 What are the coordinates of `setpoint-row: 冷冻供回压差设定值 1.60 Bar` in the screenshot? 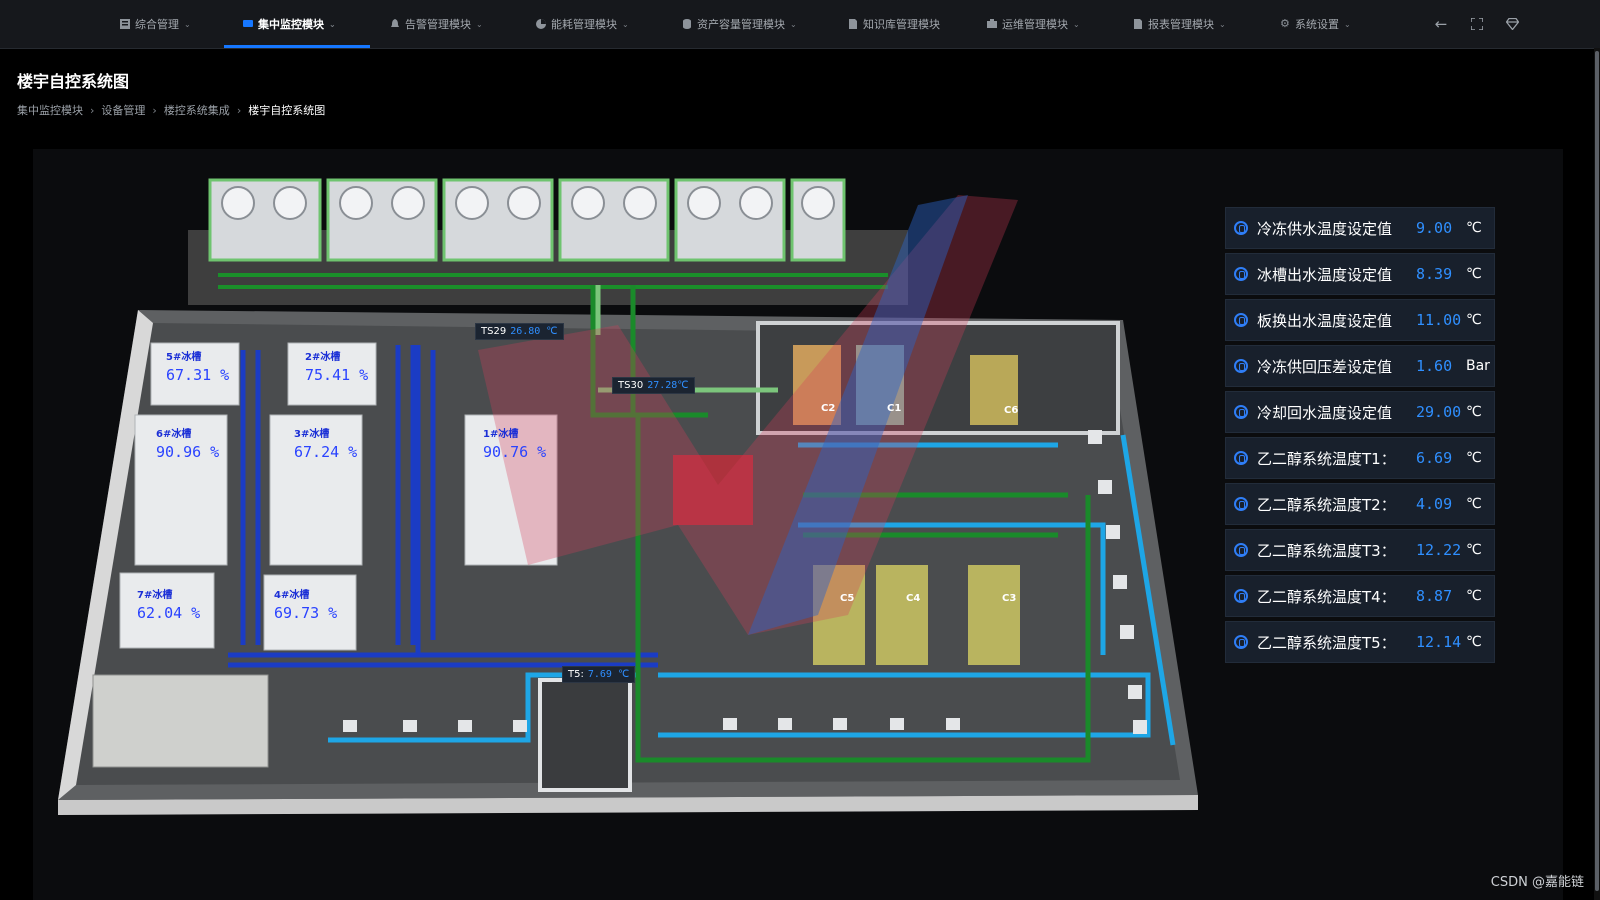 It's located at (1360, 366).